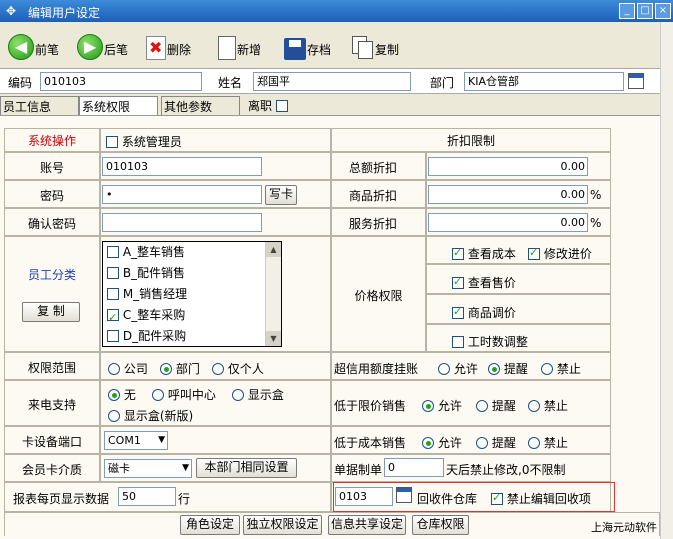 Image resolution: width=673 pixels, height=539 pixels. Describe the element at coordinates (627, 11) in the screenshot. I see `minimize-button: _` at that location.